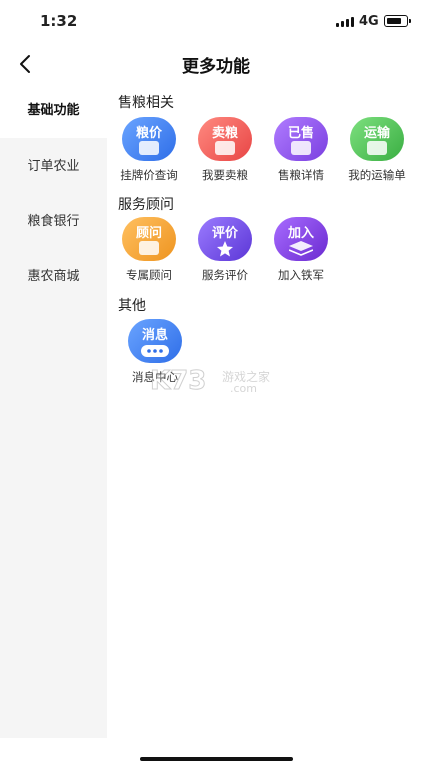  What do you see at coordinates (301, 139) in the screenshot?
I see `document-icon: 已售` at bounding box center [301, 139].